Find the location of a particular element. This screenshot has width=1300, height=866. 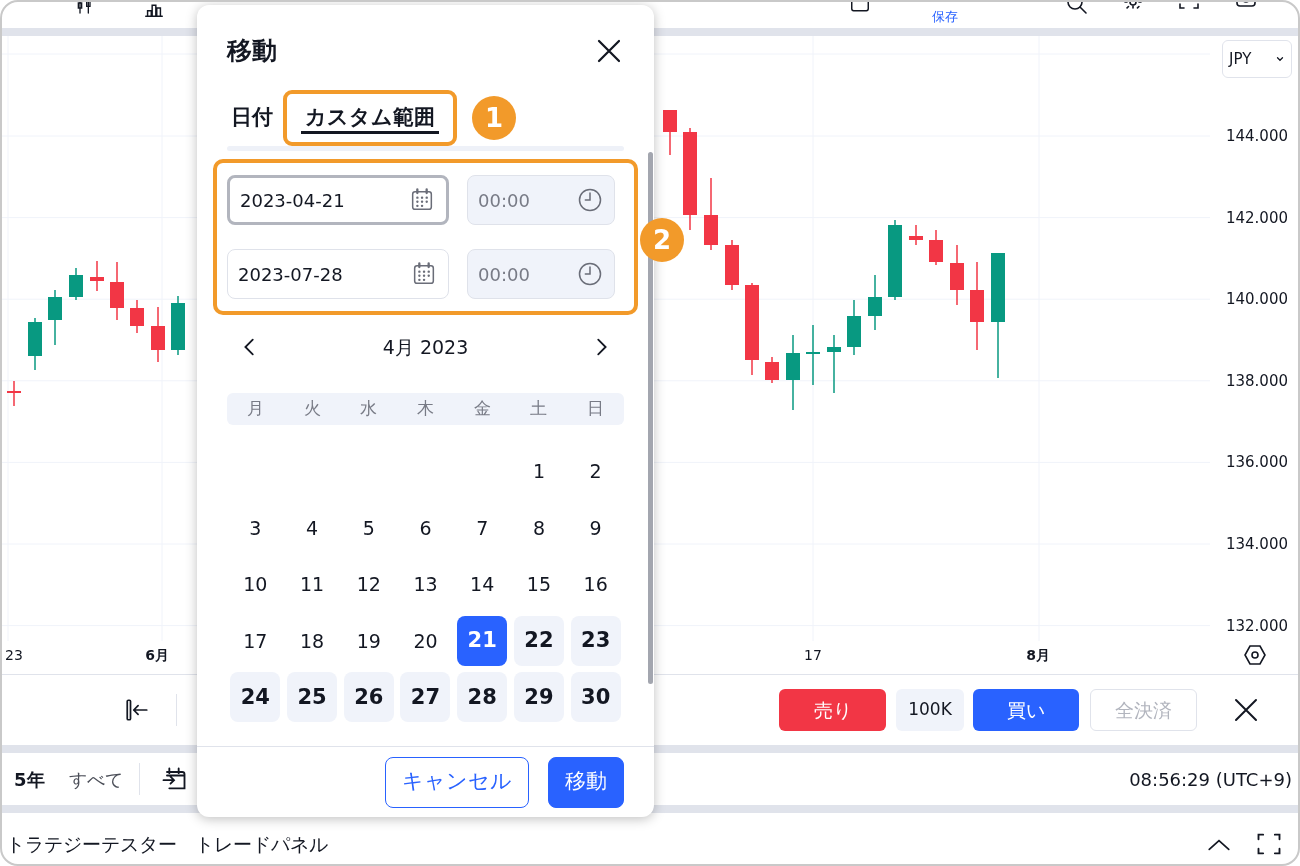

weekday-label: 土 is located at coordinates (539, 409).